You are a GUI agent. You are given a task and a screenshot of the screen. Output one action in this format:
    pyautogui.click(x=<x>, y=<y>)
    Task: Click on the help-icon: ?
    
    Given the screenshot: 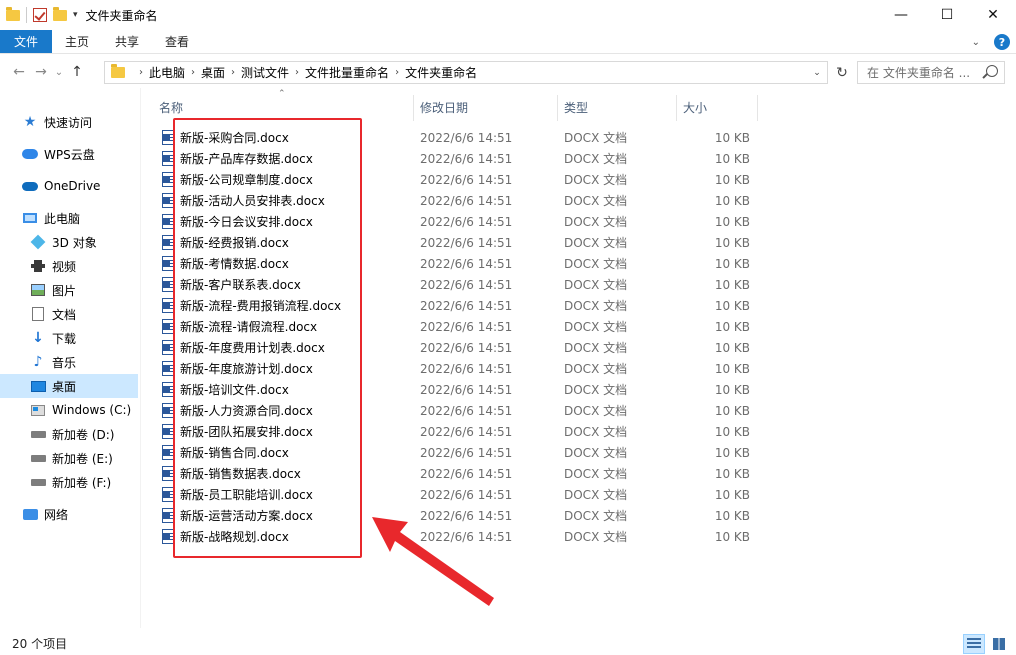 What is the action you would take?
    pyautogui.click(x=1002, y=42)
    